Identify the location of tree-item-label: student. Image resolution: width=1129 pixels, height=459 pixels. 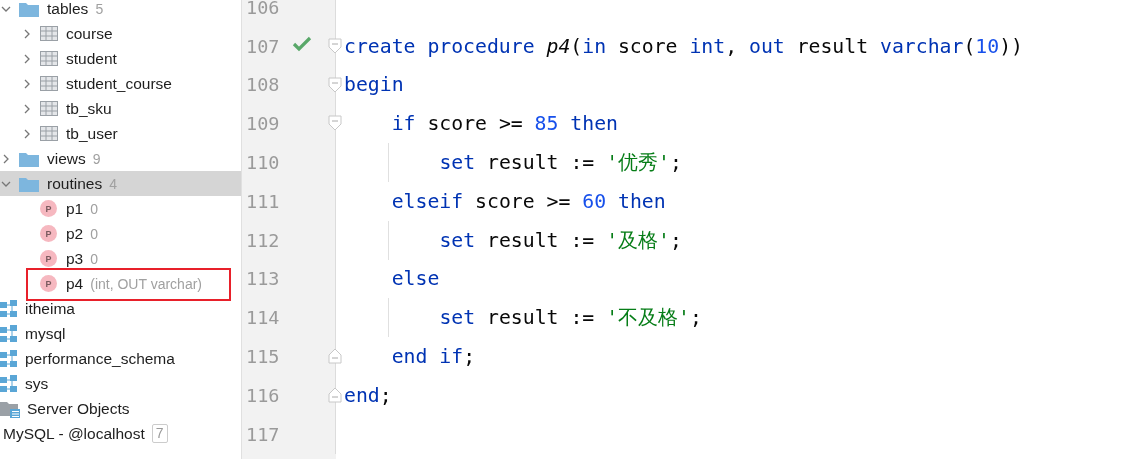
(91, 58).